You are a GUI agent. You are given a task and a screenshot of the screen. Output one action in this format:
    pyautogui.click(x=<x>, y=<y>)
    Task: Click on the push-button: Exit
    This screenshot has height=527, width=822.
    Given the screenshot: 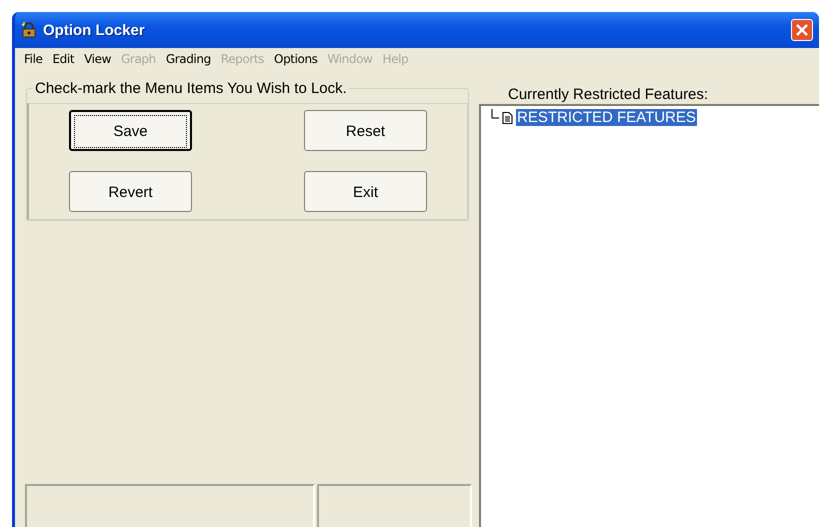 What is the action you would take?
    pyautogui.click(x=365, y=191)
    